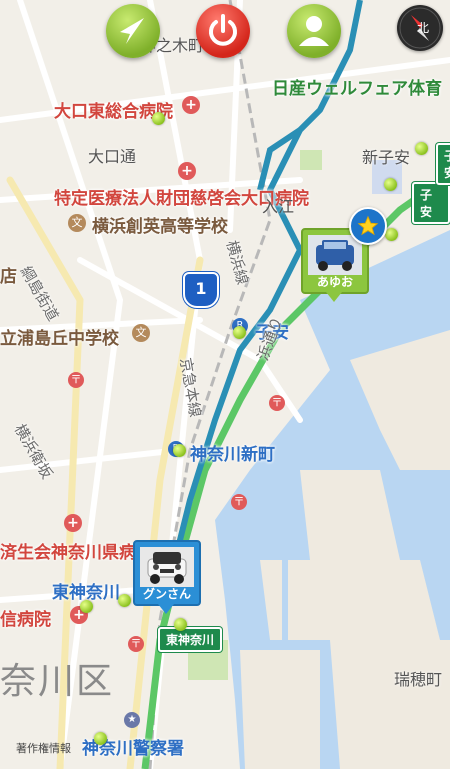 This screenshot has width=450, height=769. Describe the element at coordinates (166, 609) in the screenshot. I see `marker-pointer-gun` at that location.